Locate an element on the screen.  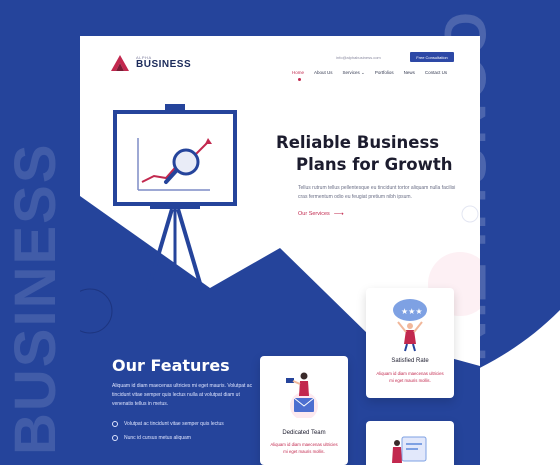
logo-text: ALPHA BUSINESS is located at coordinates (163, 63).